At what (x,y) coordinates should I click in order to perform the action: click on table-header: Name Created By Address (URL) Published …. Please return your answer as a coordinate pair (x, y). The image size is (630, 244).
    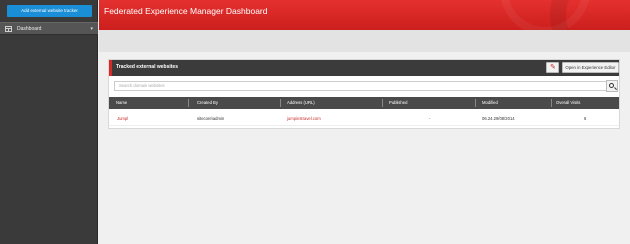
    Looking at the image, I should click on (364, 103).